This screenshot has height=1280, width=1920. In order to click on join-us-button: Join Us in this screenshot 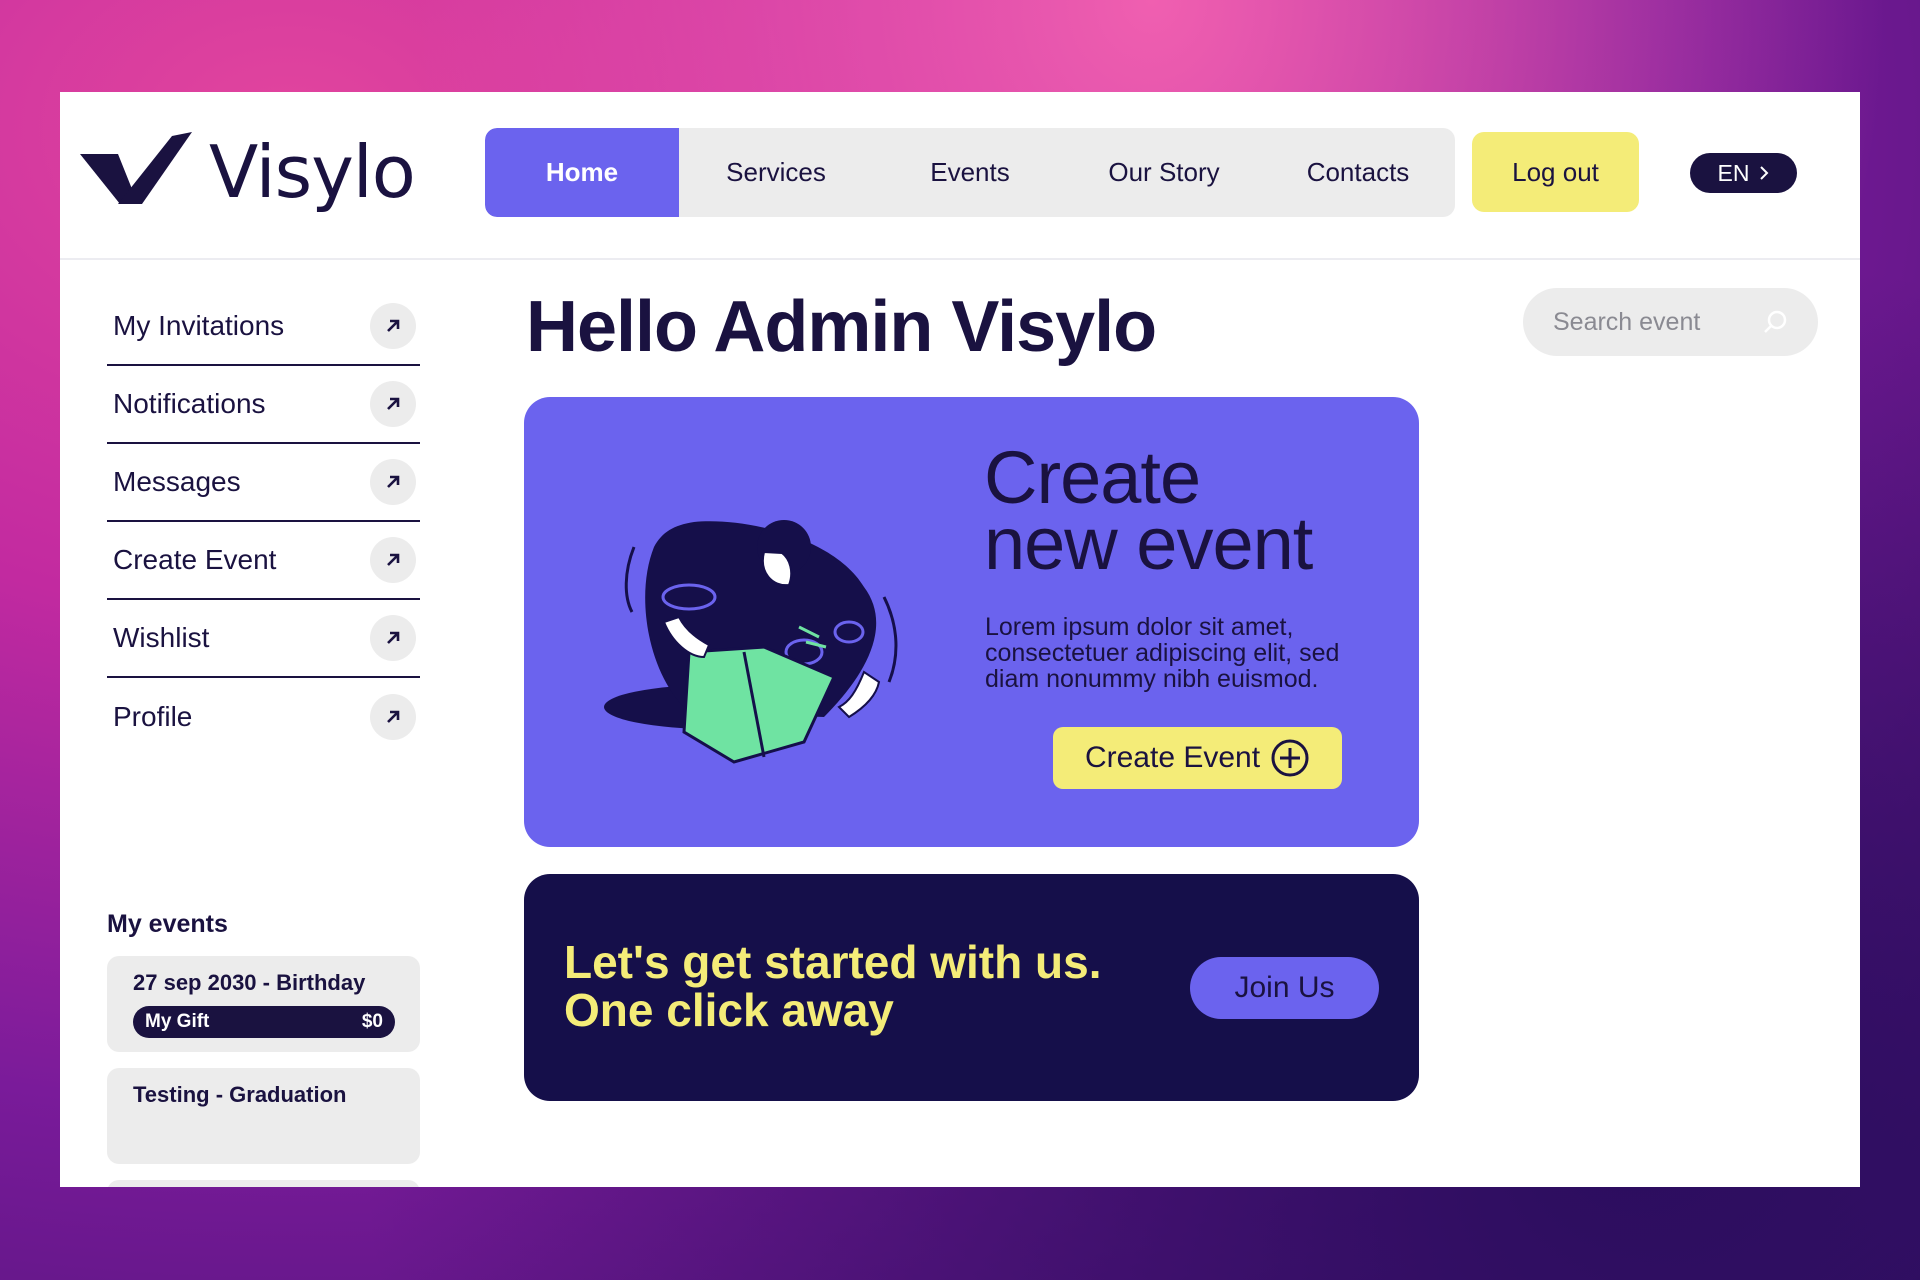, I will do `click(1284, 988)`.